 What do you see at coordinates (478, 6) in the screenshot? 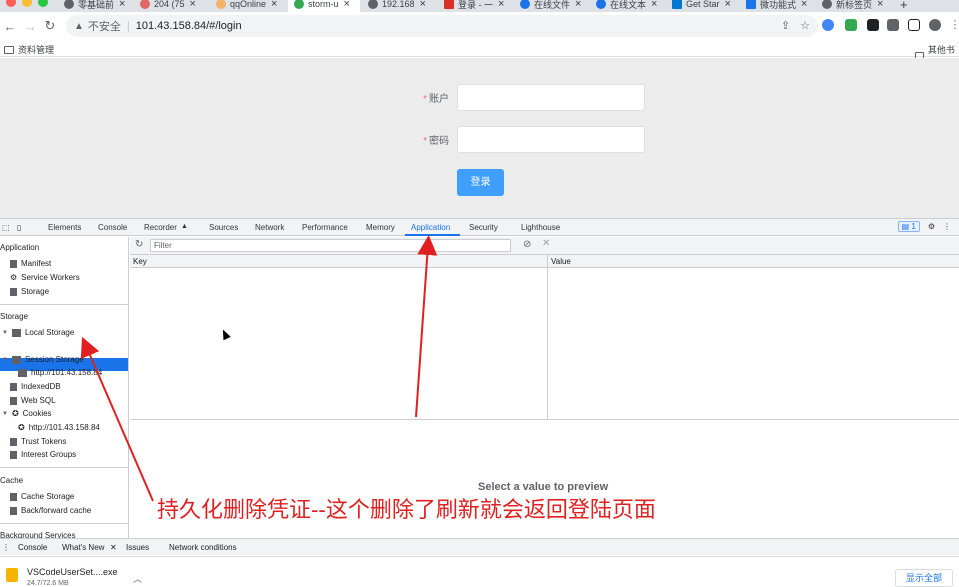
I see `browser-tab: 登录 - 一 ×` at bounding box center [478, 6].